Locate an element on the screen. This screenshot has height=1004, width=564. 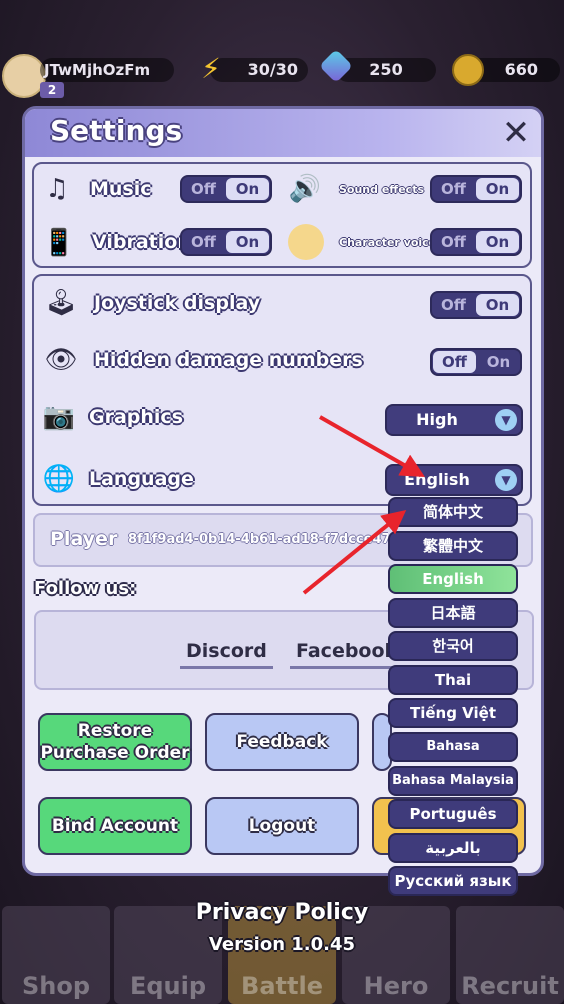
arrow-to-language-list is located at coordinates (354, 552).